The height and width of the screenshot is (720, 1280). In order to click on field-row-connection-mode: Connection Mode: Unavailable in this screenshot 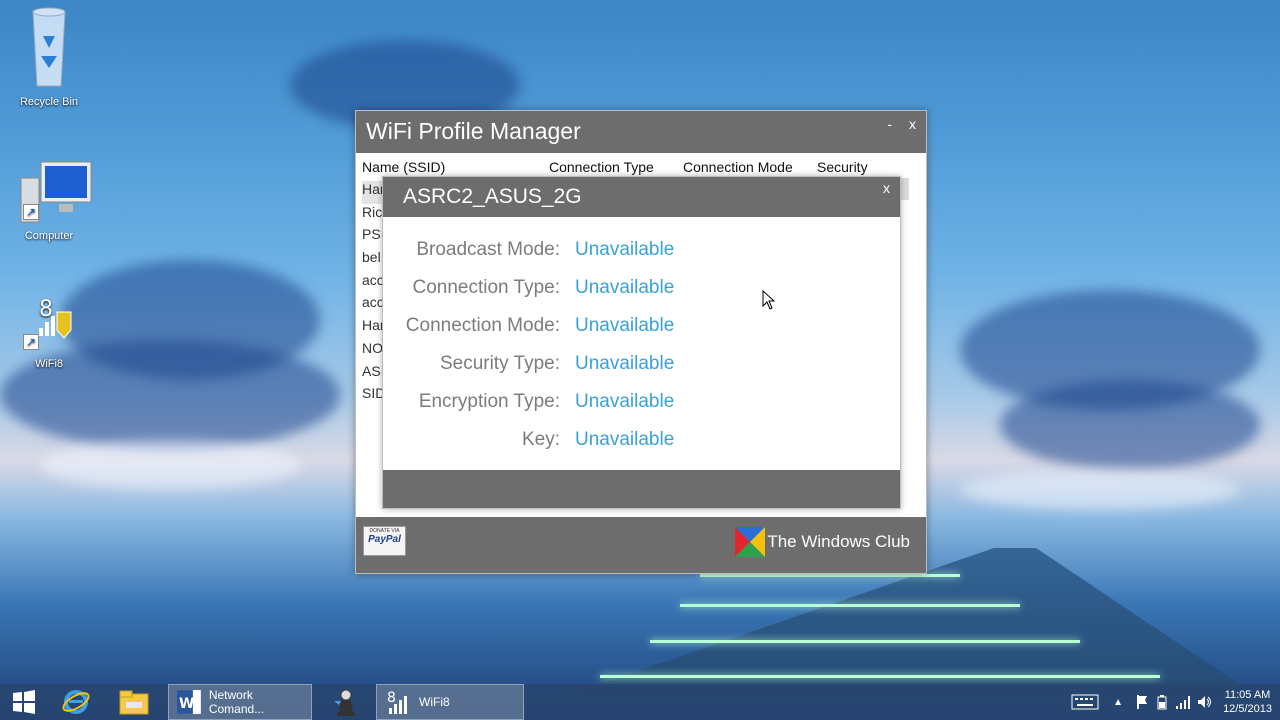, I will do `click(641, 330)`.